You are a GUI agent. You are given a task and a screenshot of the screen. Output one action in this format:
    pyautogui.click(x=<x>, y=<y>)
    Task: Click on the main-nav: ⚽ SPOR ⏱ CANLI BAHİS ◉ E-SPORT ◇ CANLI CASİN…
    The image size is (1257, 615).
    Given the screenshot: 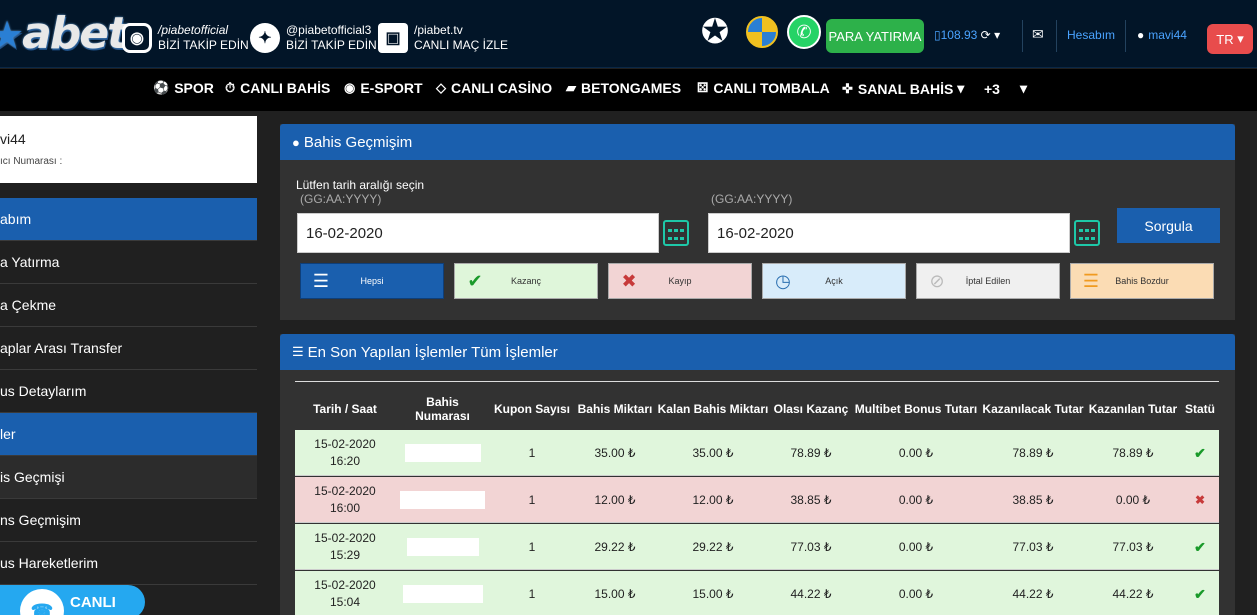 What is the action you would take?
    pyautogui.click(x=628, y=90)
    